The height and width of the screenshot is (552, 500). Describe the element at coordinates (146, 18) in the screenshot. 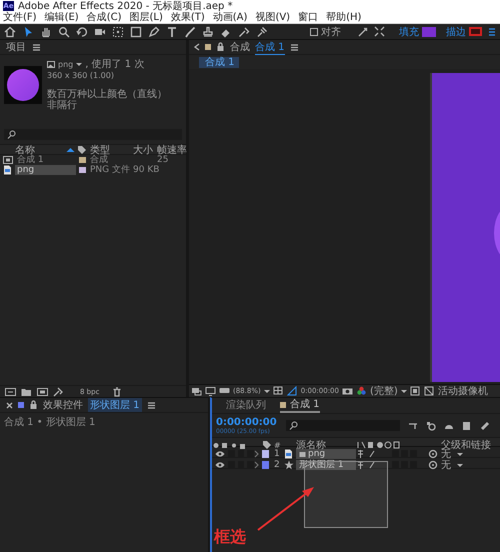

I see `menu-item: 图层(L)` at that location.